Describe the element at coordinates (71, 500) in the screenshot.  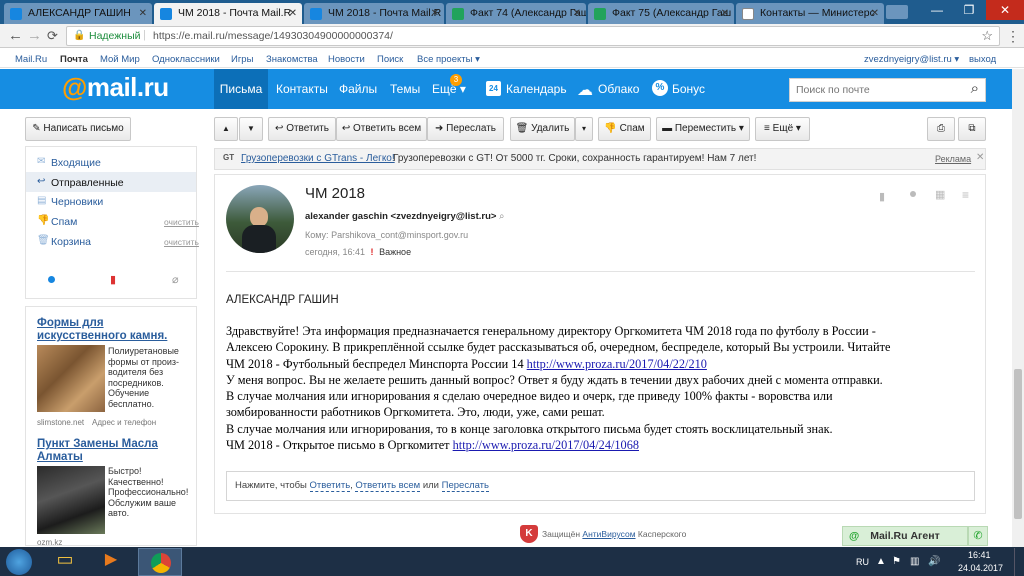
I see `ad2-image` at that location.